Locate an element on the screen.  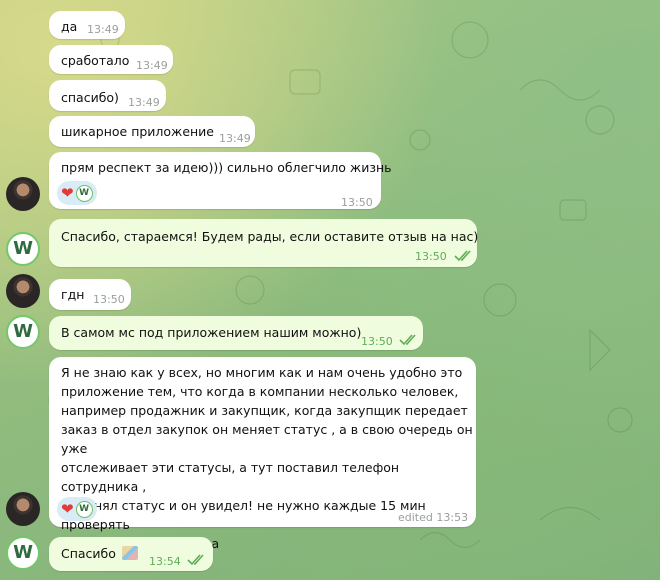
message-bubble: спасибо) 13:49 is located at coordinates (107, 95).